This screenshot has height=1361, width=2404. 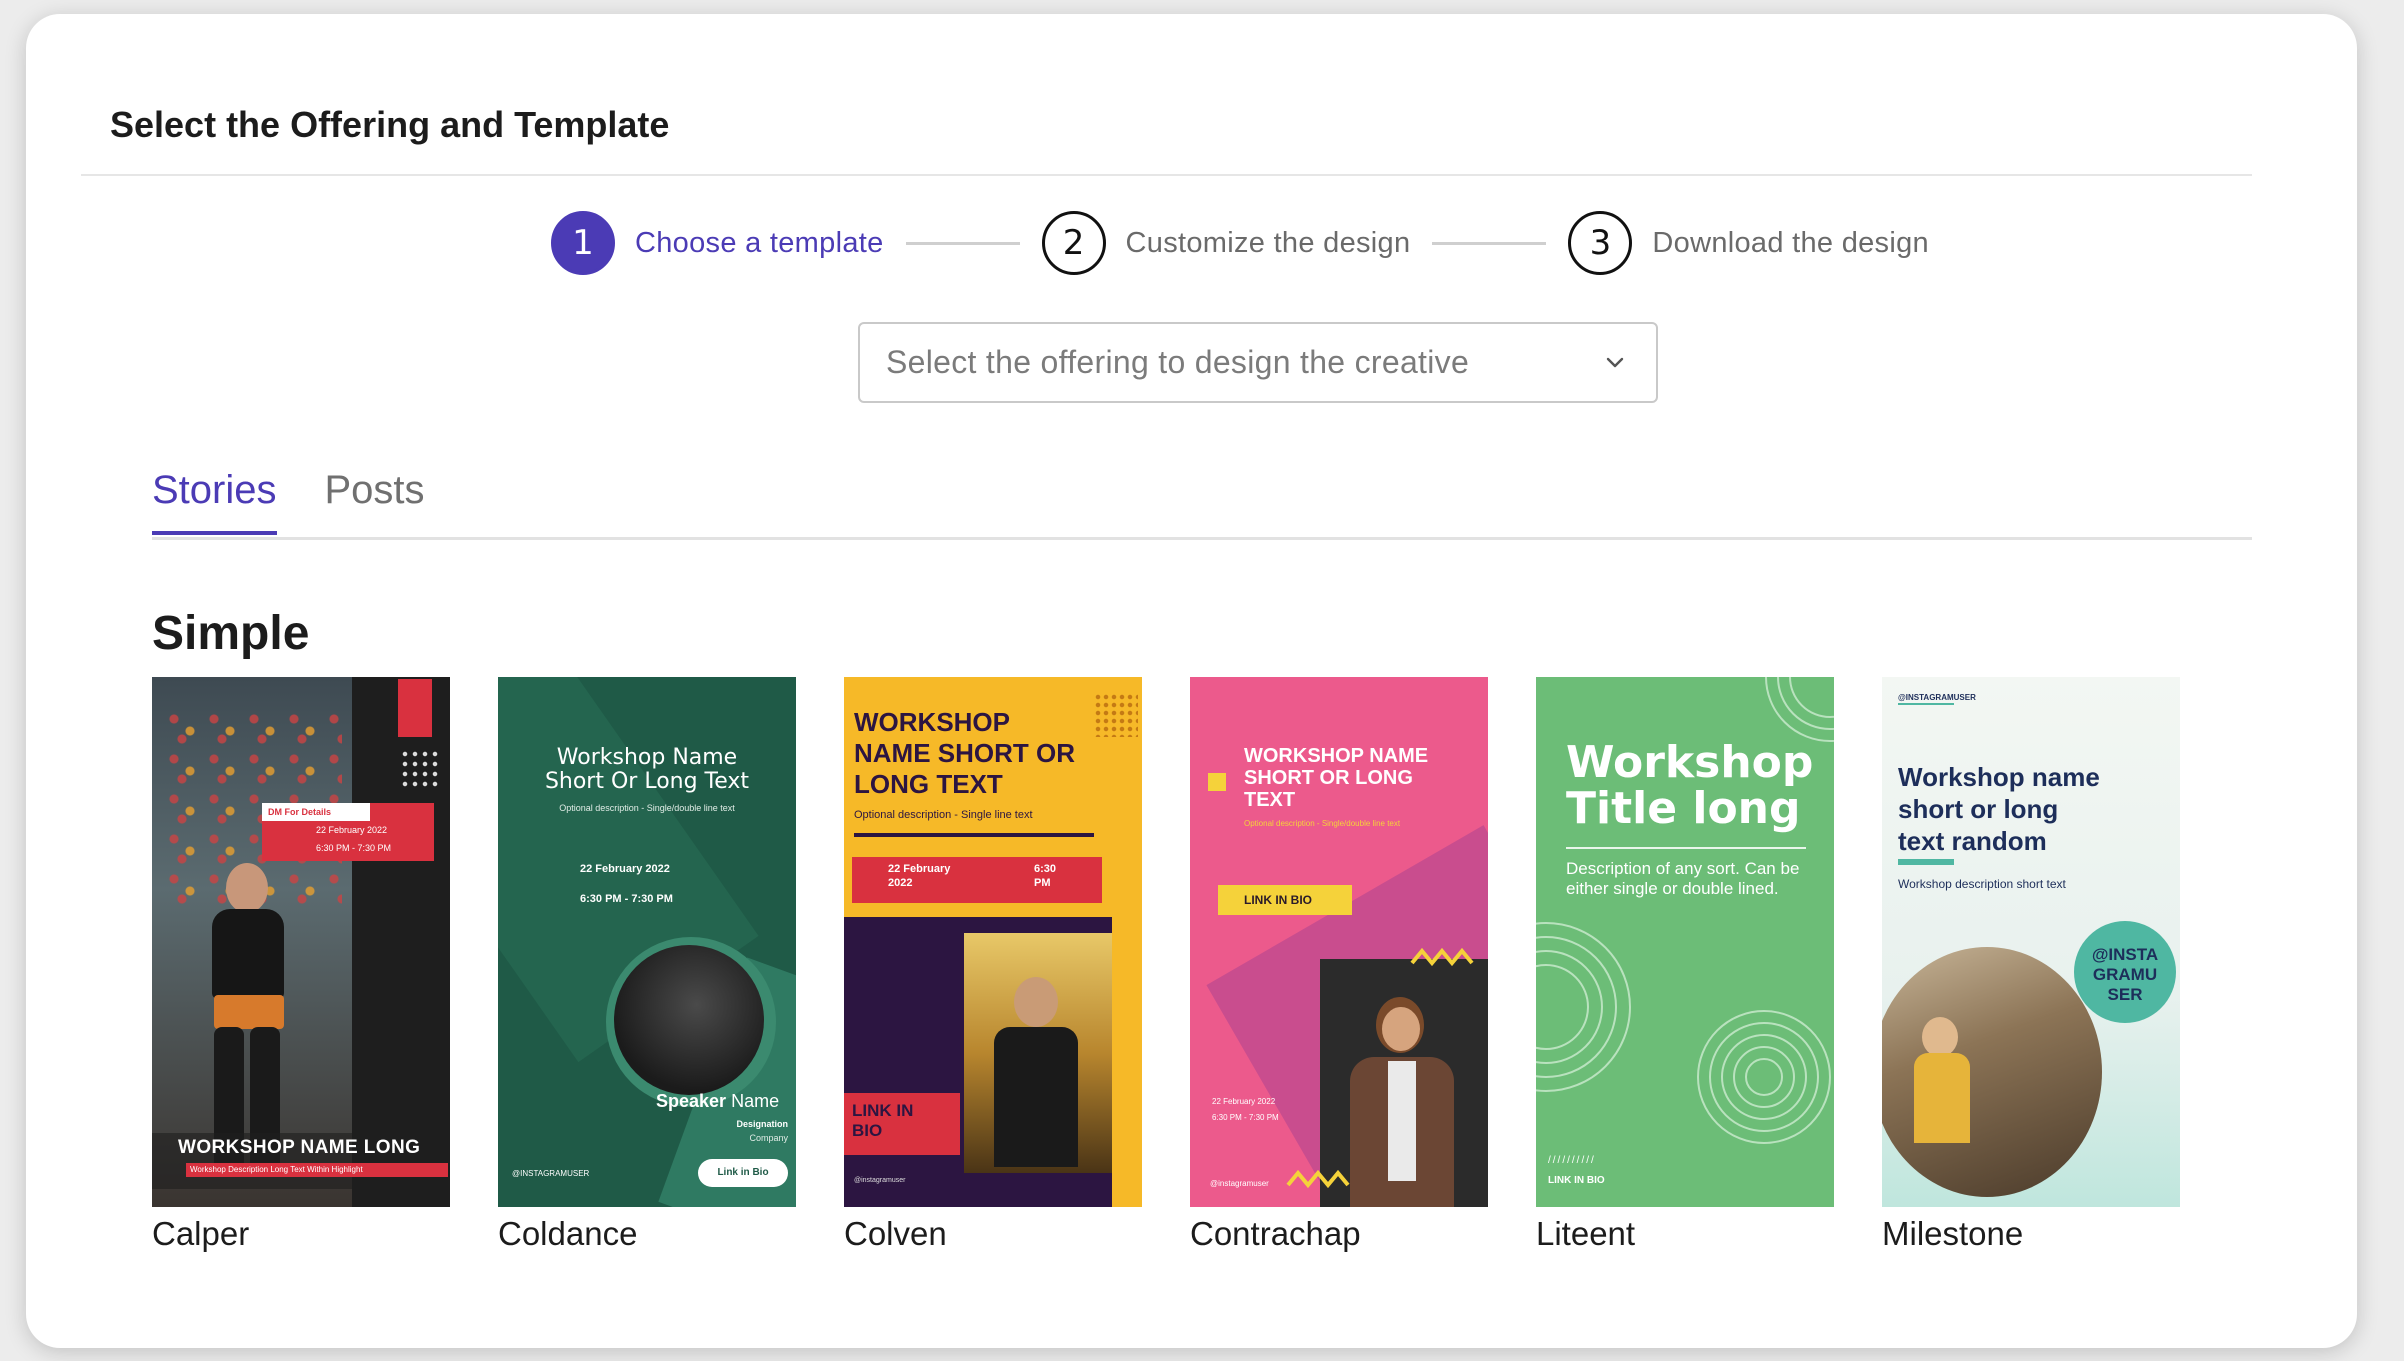 What do you see at coordinates (1217, 782) in the screenshot?
I see `yellow-square` at bounding box center [1217, 782].